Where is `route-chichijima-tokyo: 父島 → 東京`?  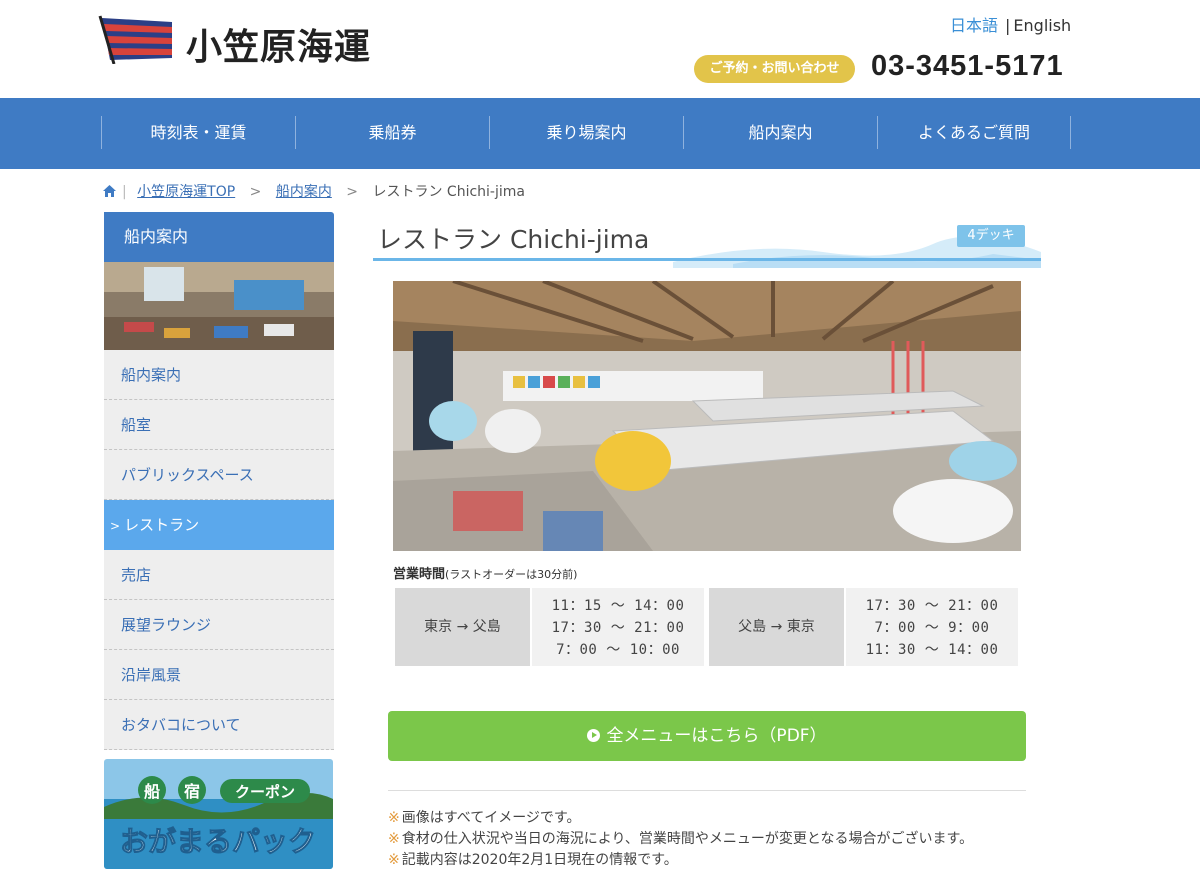 route-chichijima-tokyo: 父島 → 東京 is located at coordinates (776, 627).